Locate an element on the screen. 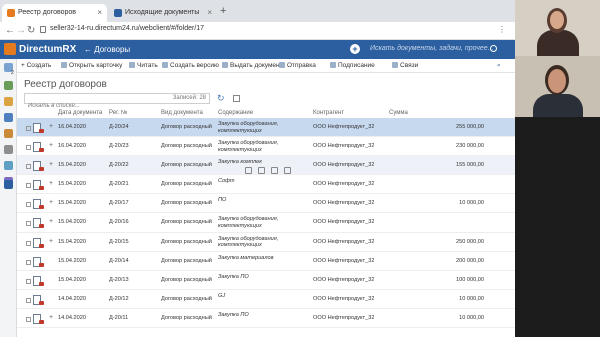 Image resolution: width=600 pixels, height=337 pixels. user-icon is located at coordinates (8, 149).